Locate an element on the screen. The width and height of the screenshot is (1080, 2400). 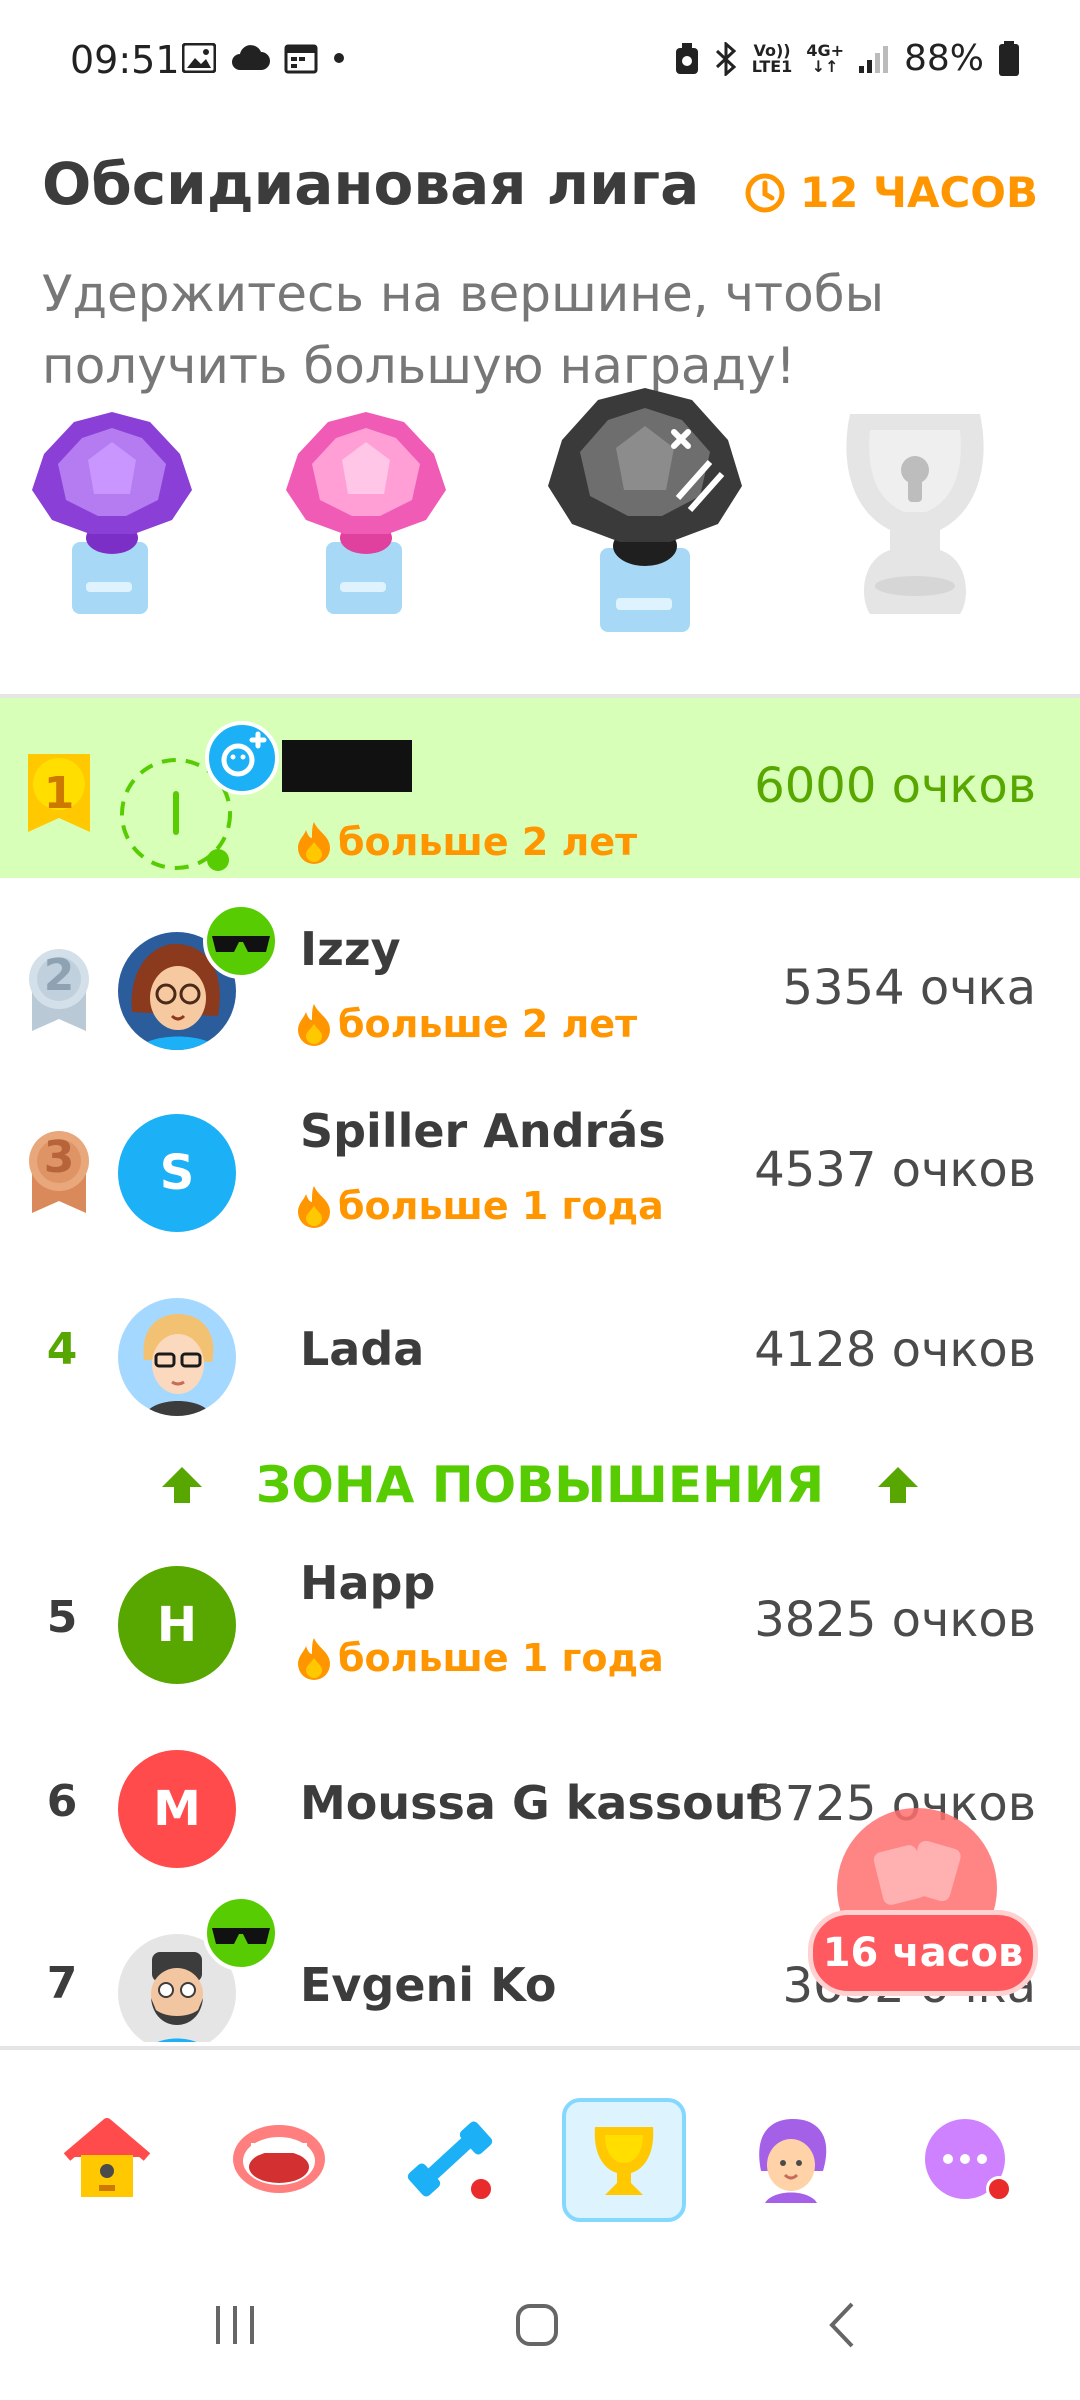
amethyst-trophy-icon is located at coordinates (114, 512).